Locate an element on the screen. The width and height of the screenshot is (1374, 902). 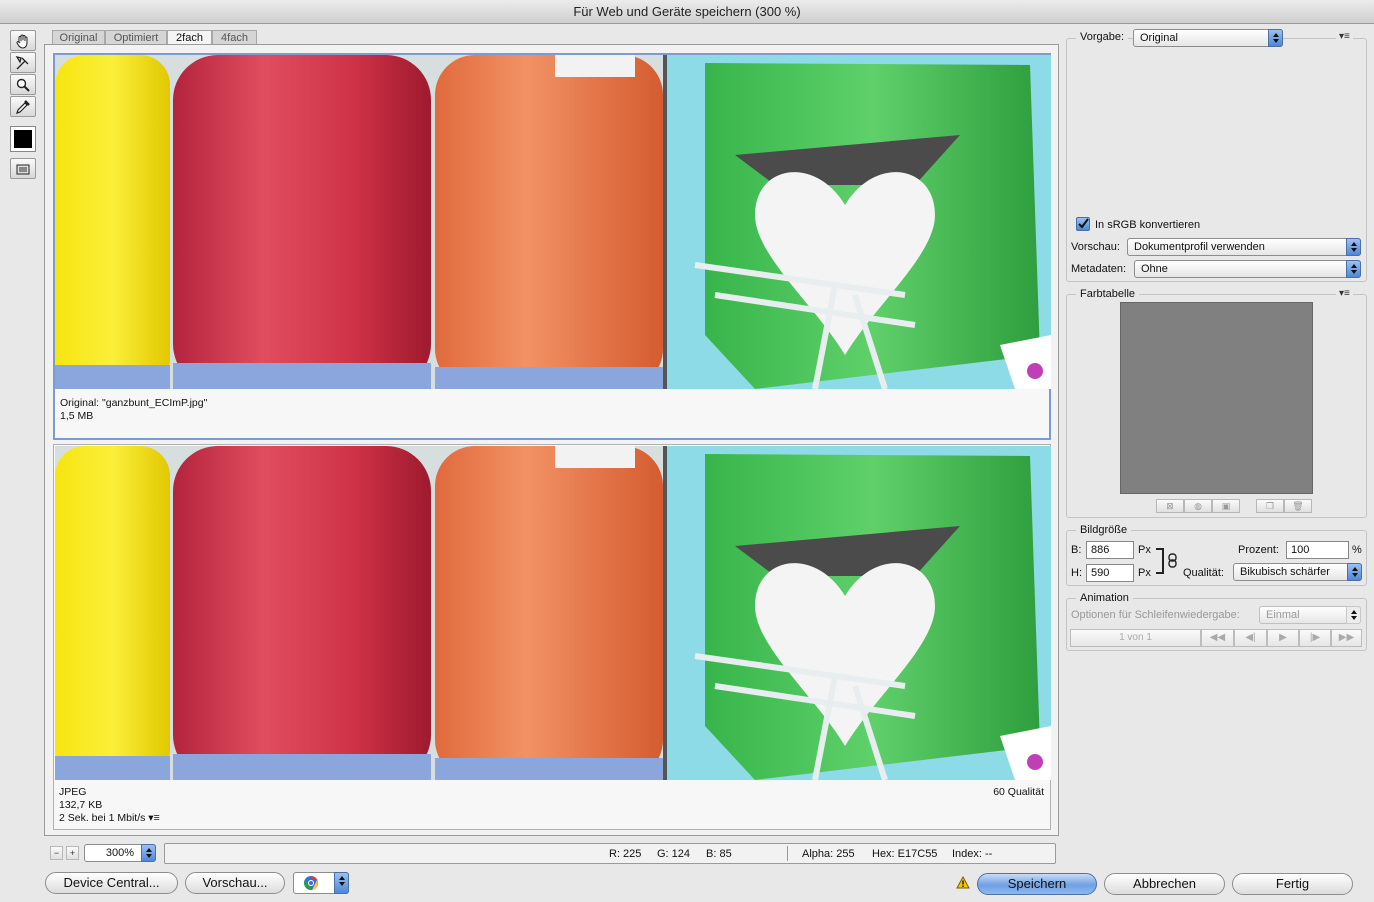
optimized-format: JPEG is located at coordinates (73, 792).